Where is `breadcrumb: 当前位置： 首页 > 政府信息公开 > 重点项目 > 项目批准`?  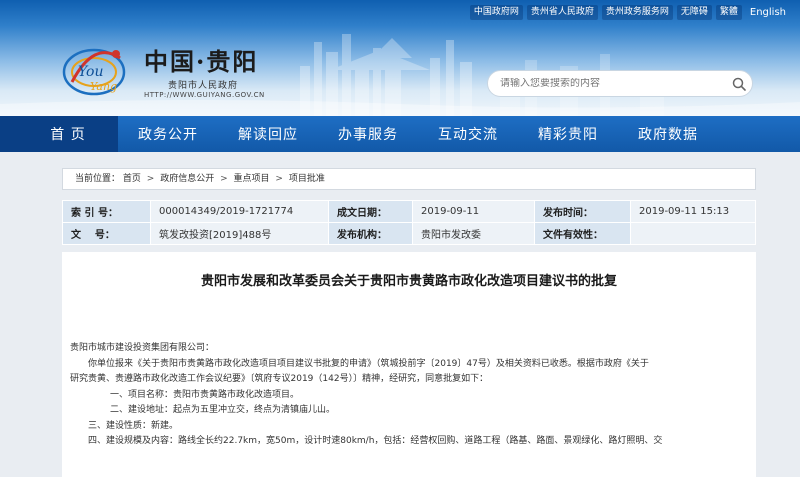
breadcrumb: 当前位置： 首页 > 政府信息公开 > 重点项目 > 项目批准 is located at coordinates (409, 179).